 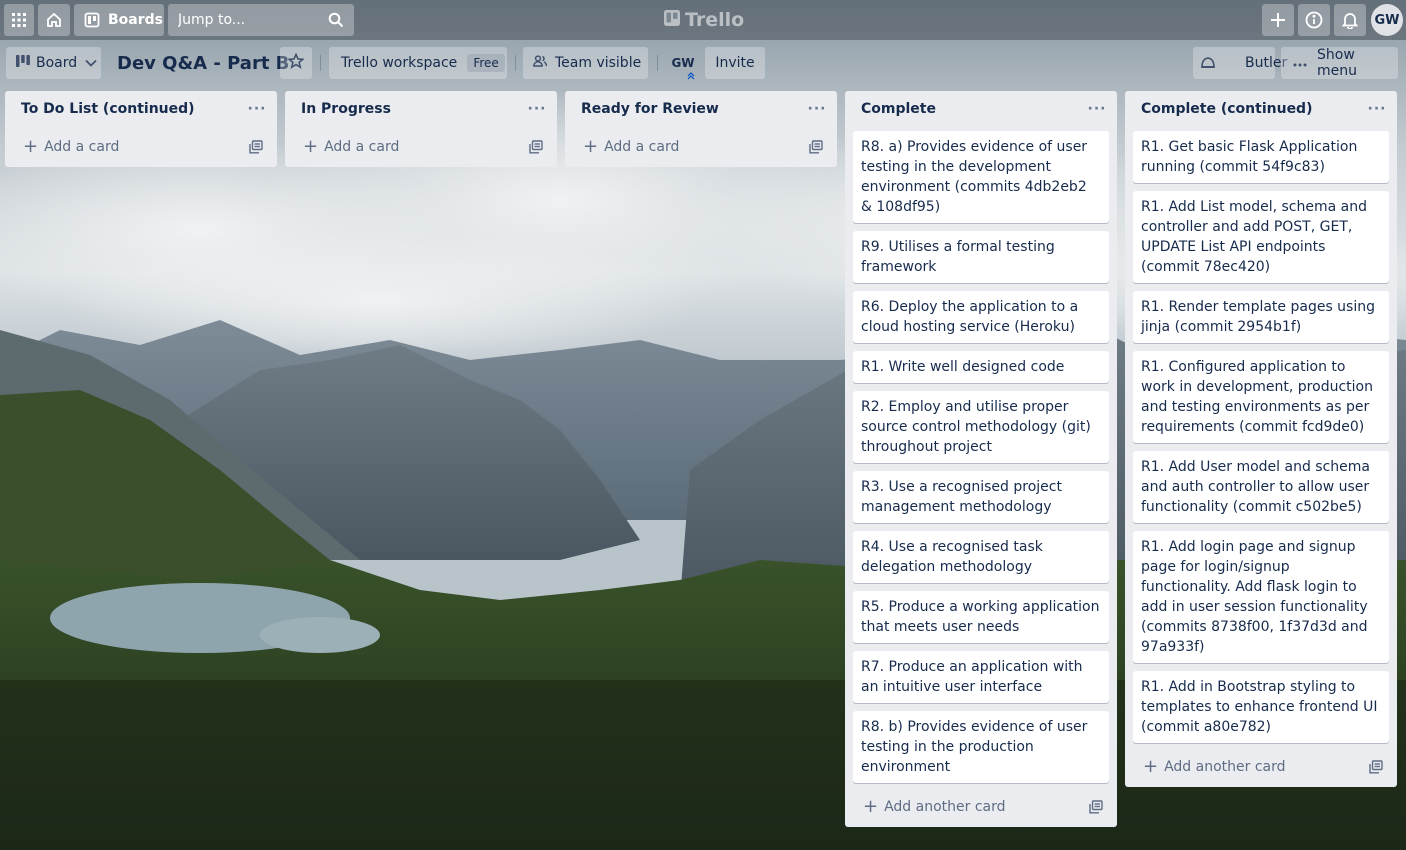 What do you see at coordinates (92, 20) in the screenshot?
I see `board-icon` at bounding box center [92, 20].